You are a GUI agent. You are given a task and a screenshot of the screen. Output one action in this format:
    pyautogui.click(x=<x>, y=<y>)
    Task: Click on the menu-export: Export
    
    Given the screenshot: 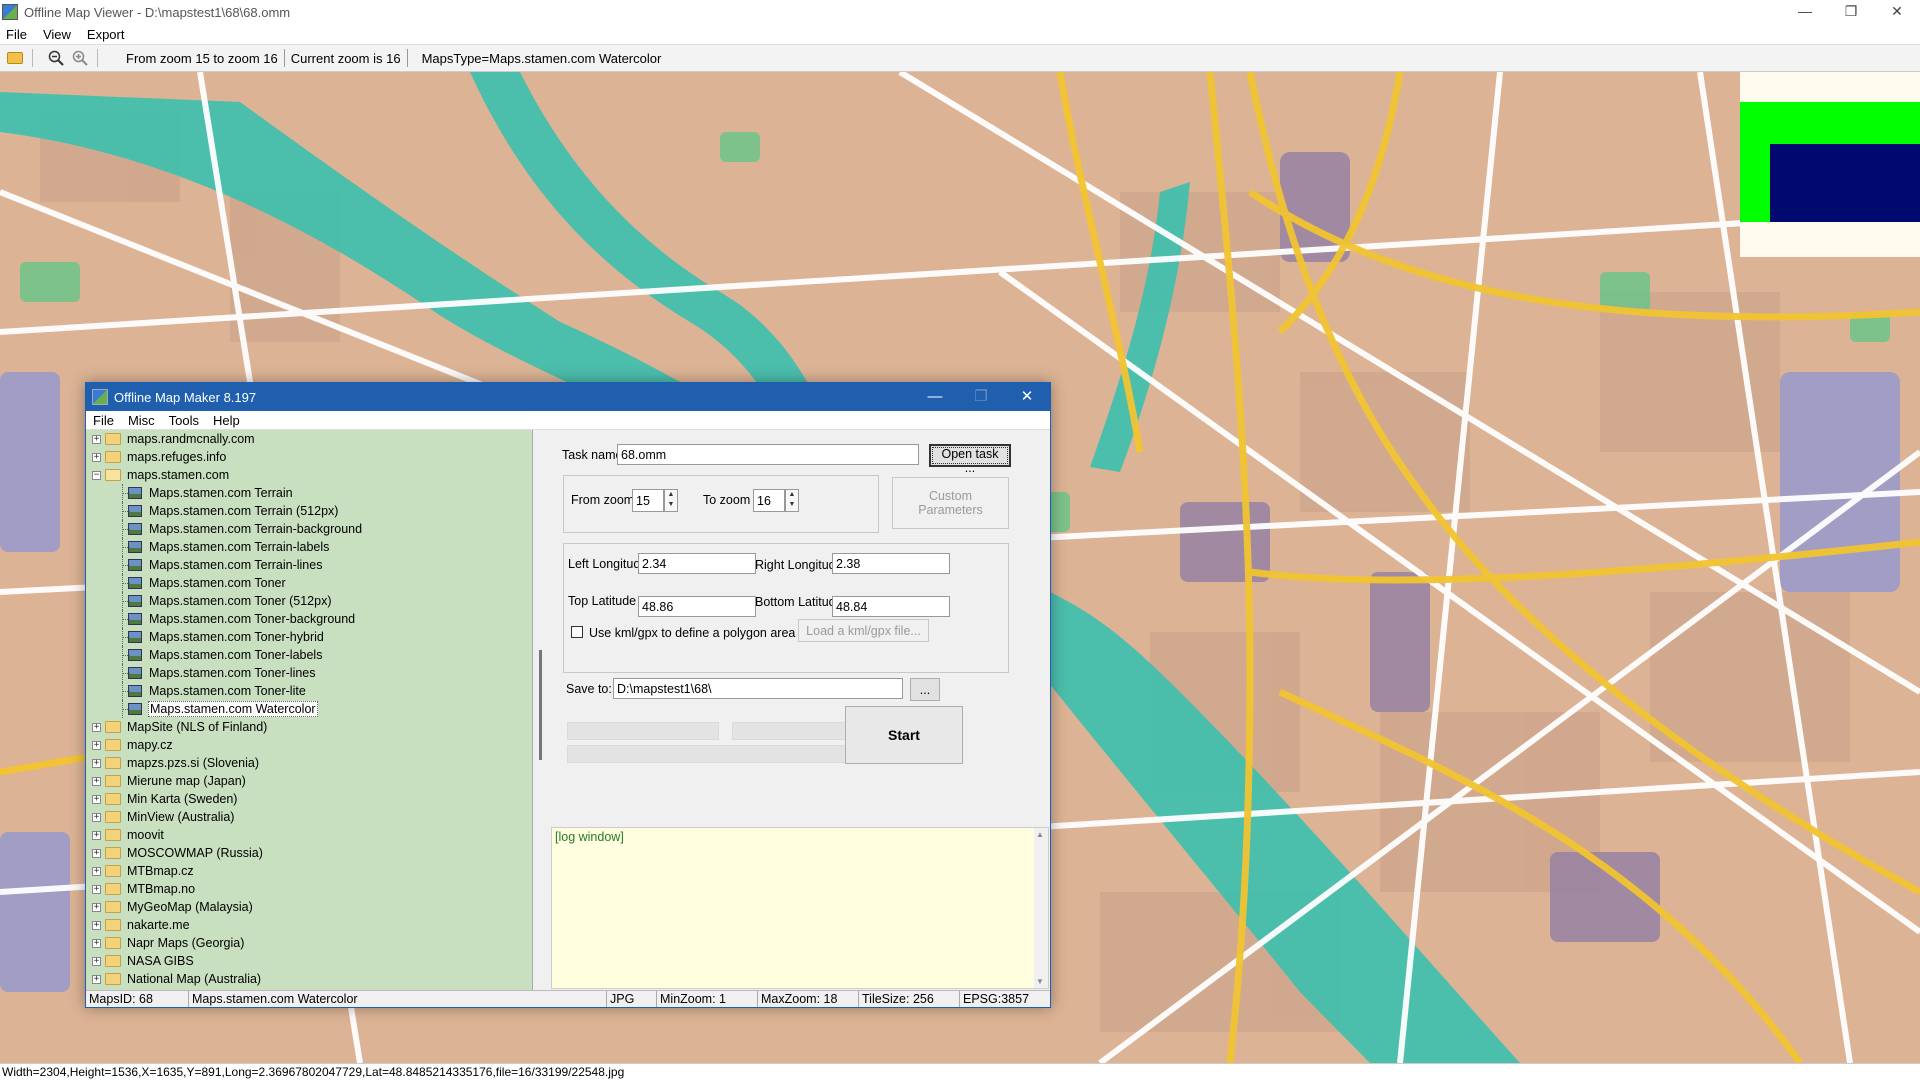 What is the action you would take?
    pyautogui.click(x=106, y=34)
    